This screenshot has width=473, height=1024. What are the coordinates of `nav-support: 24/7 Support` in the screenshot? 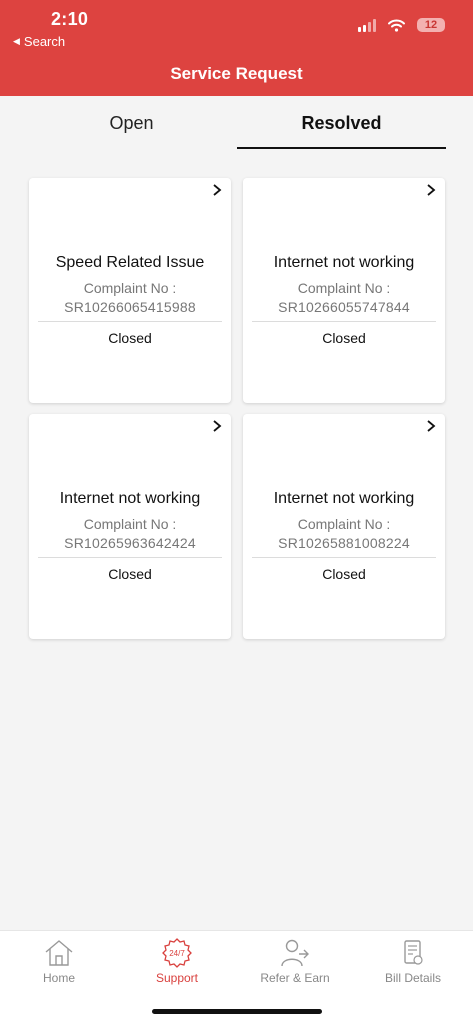 It's located at (177, 963).